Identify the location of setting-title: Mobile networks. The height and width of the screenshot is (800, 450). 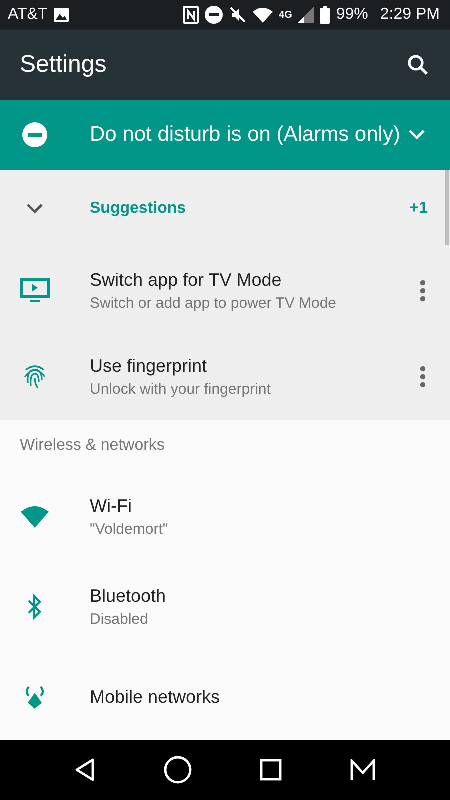
(258, 697).